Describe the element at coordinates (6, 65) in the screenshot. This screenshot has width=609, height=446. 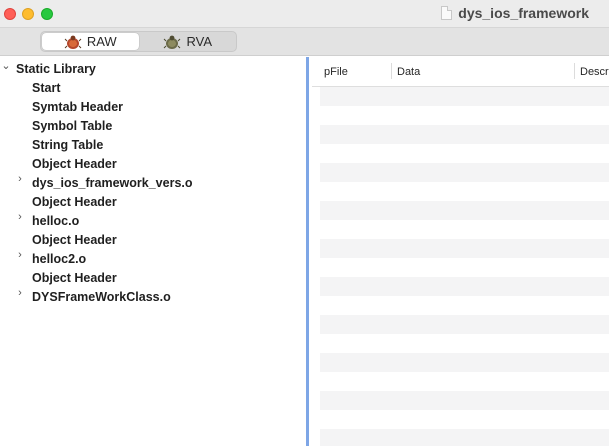
I see `chevron-down-icon: ⌄` at that location.